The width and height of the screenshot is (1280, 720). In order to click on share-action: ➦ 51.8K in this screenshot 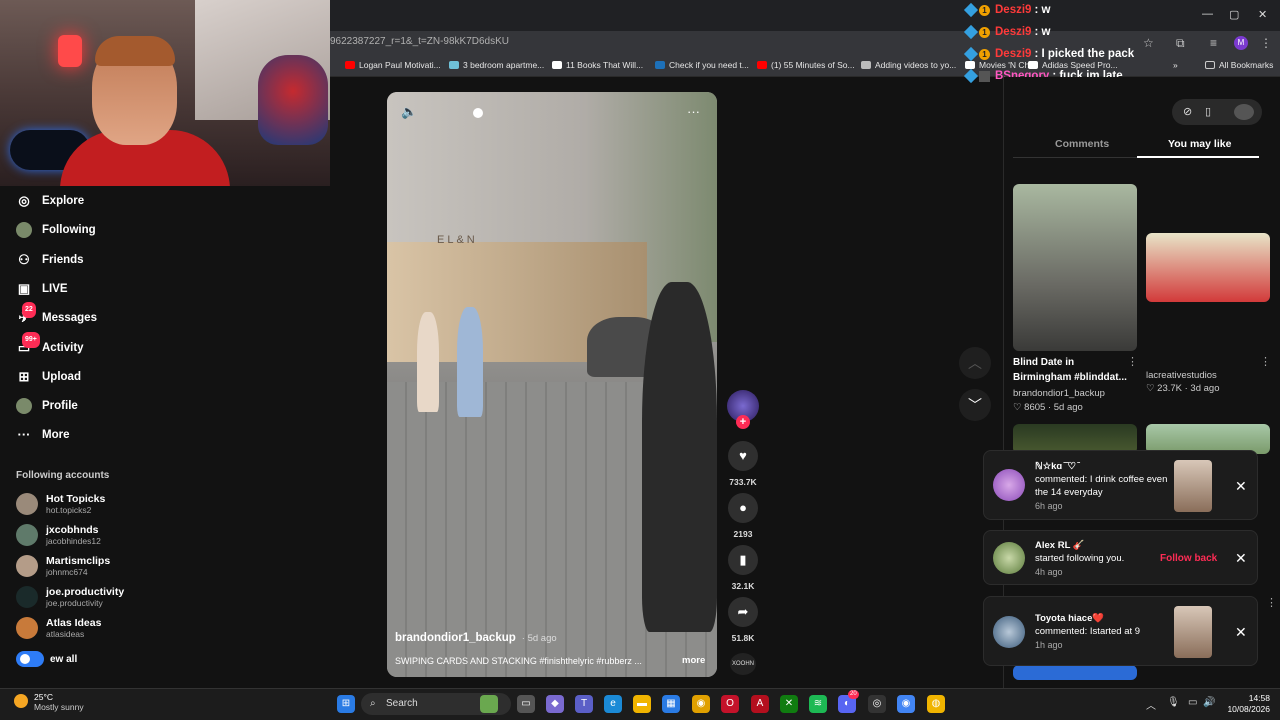, I will do `click(743, 620)`.